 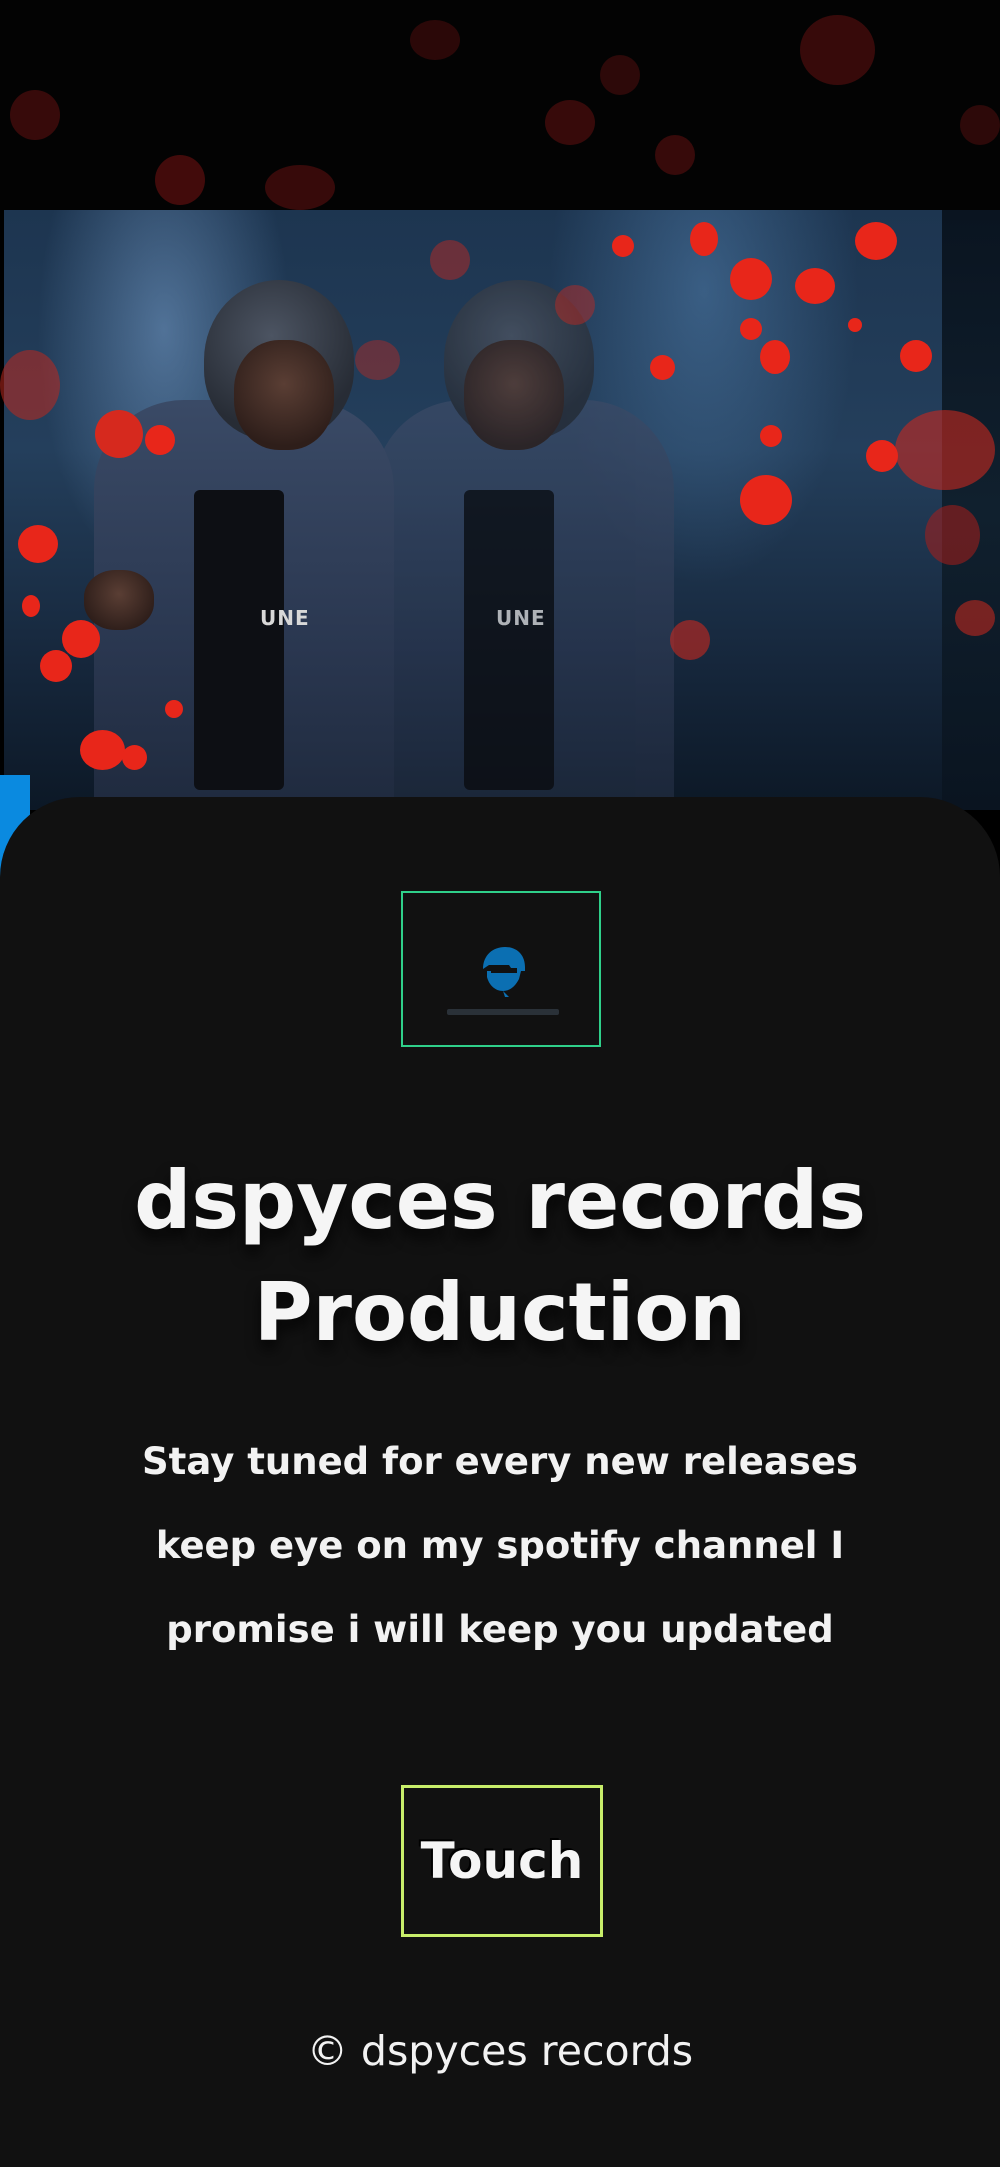 What do you see at coordinates (500, 2051) in the screenshot?
I see `footer-copyright: © dspyces records` at bounding box center [500, 2051].